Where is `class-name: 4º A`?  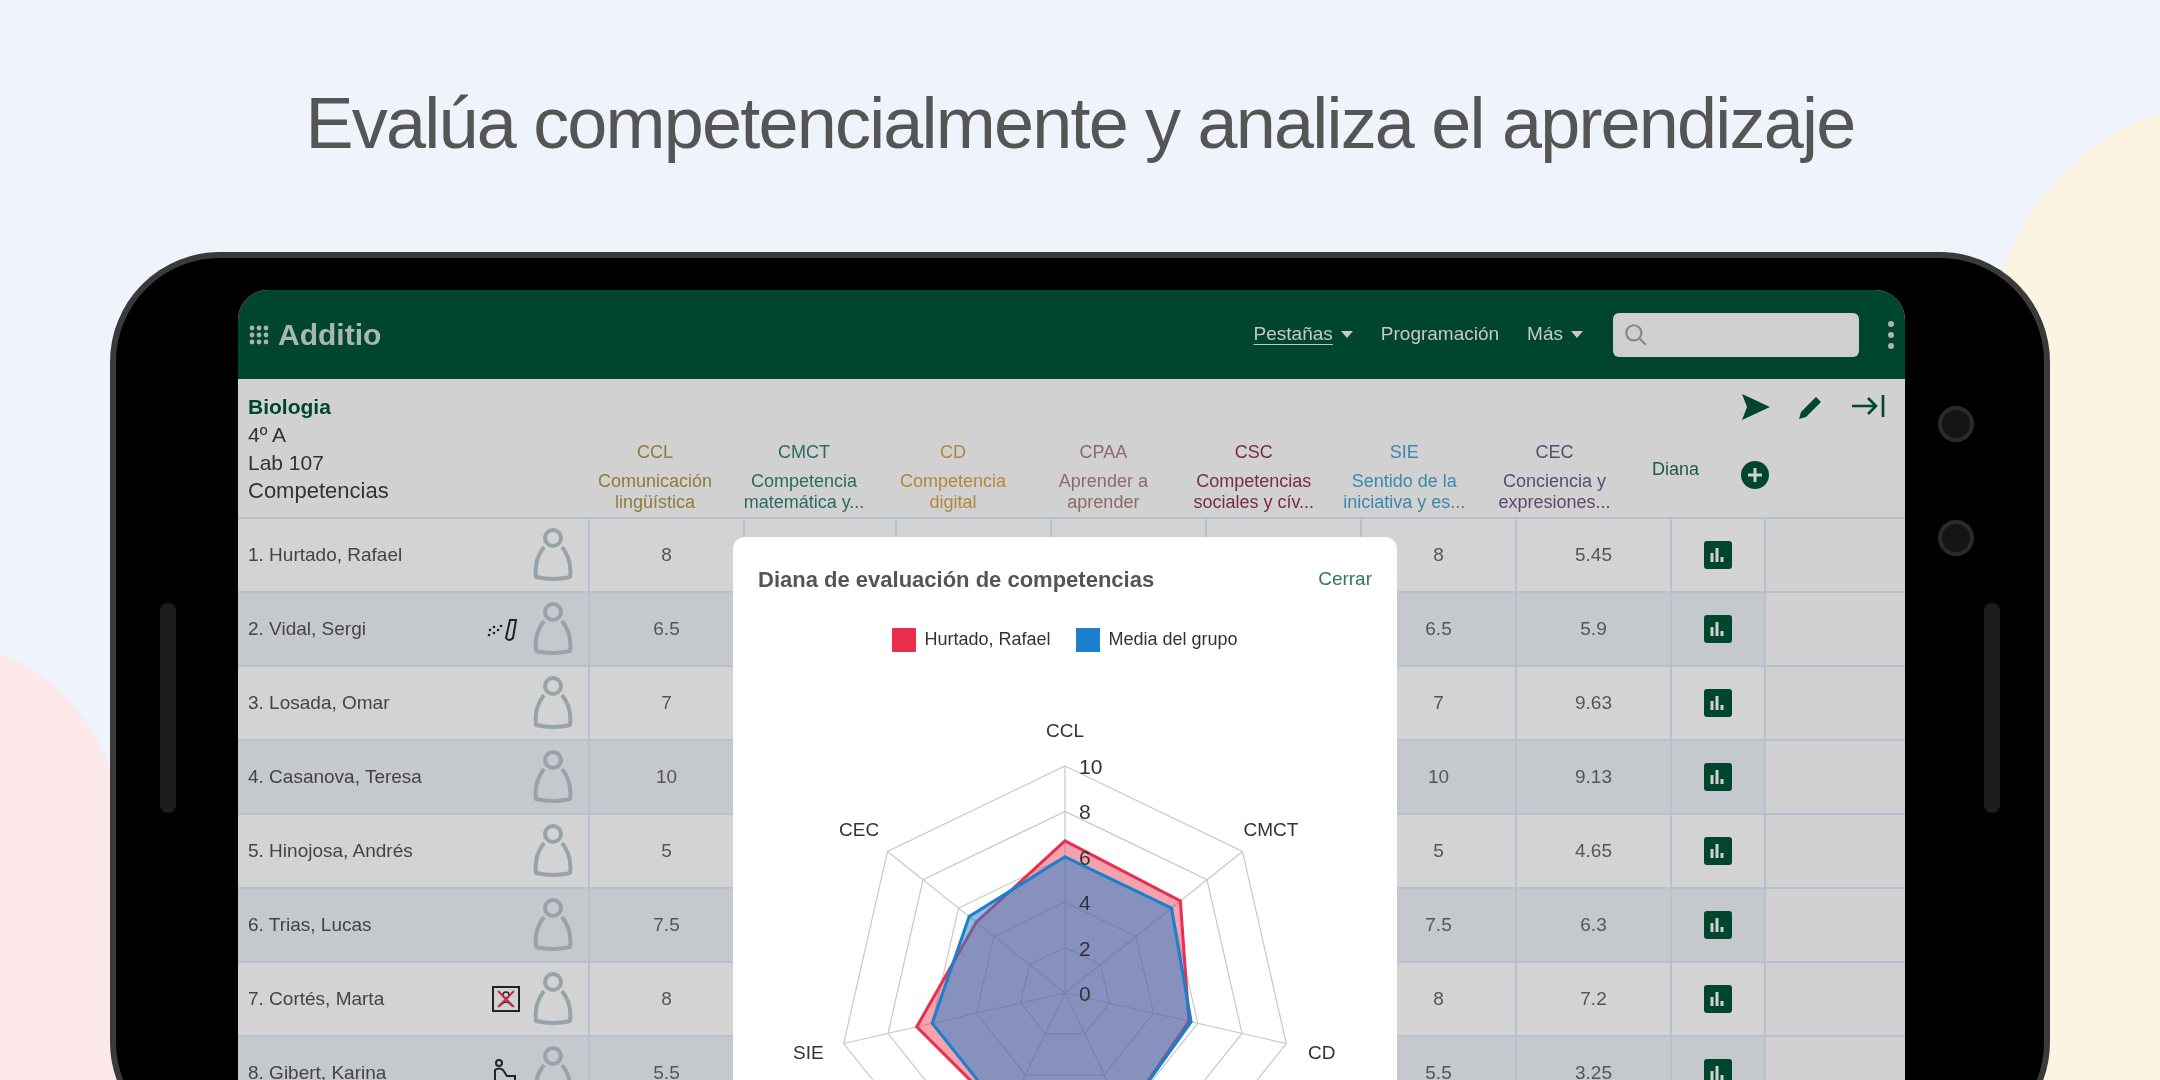 class-name: 4º A is located at coordinates (268, 435).